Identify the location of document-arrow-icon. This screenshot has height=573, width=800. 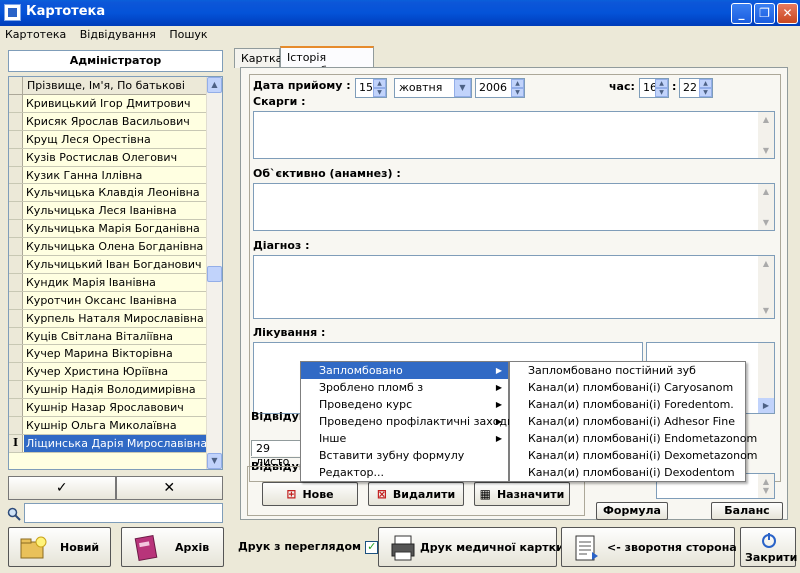
(586, 548).